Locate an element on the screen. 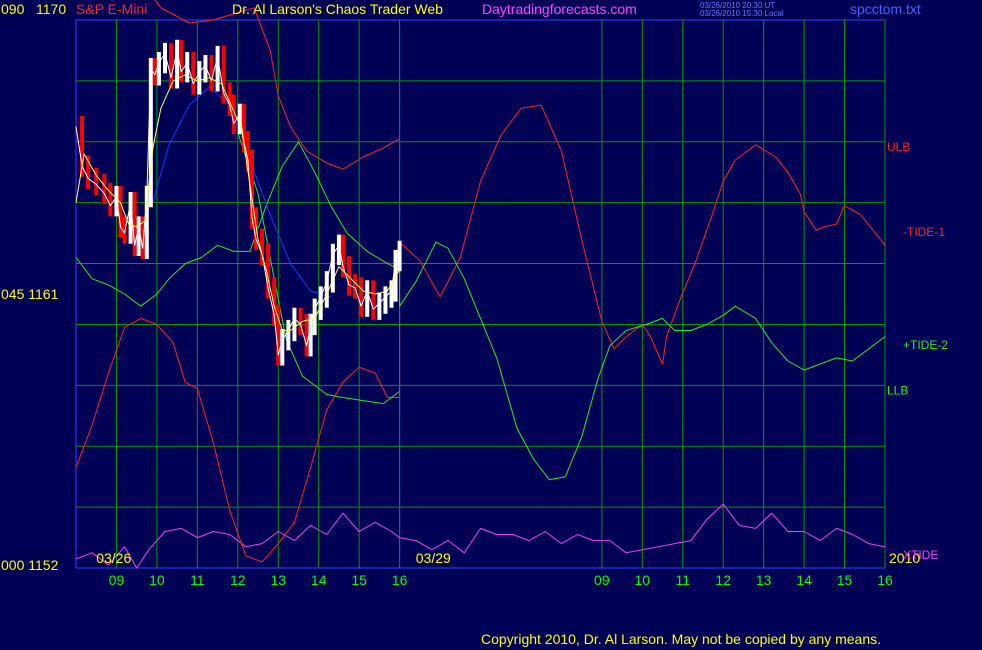 This screenshot has width=982, height=650. date-label-0329: 03/29 is located at coordinates (433, 558).